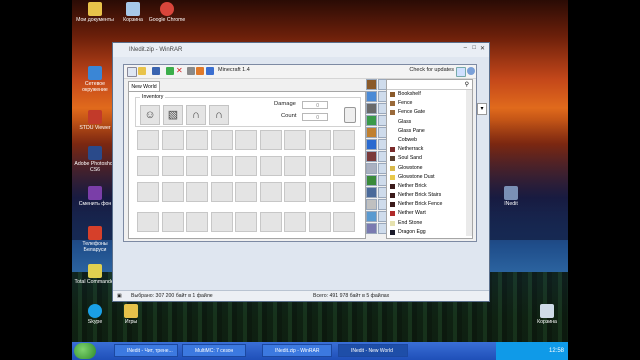  Describe the element at coordinates (429, 223) in the screenshot. I see `item-row: End Stone` at that location.